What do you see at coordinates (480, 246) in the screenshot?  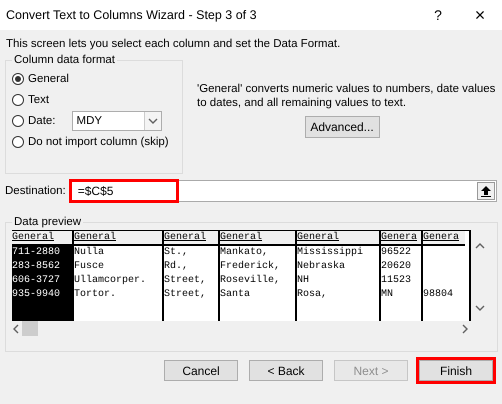 I see `scroll-up-icon` at bounding box center [480, 246].